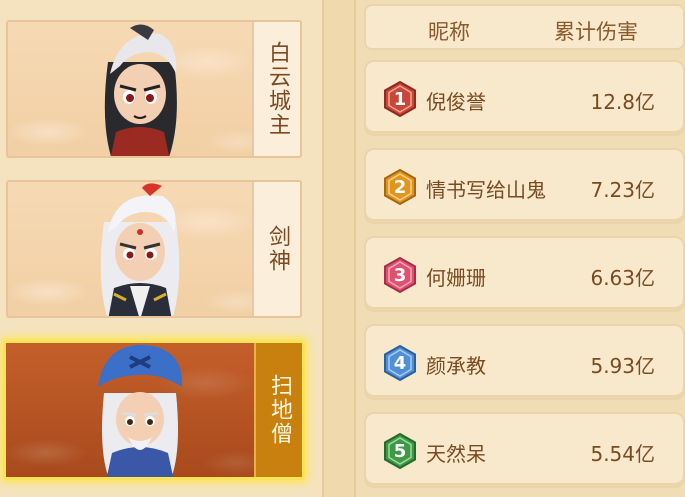 The height and width of the screenshot is (497, 685). I want to click on damage-value: 7.23亿, so click(622, 190).